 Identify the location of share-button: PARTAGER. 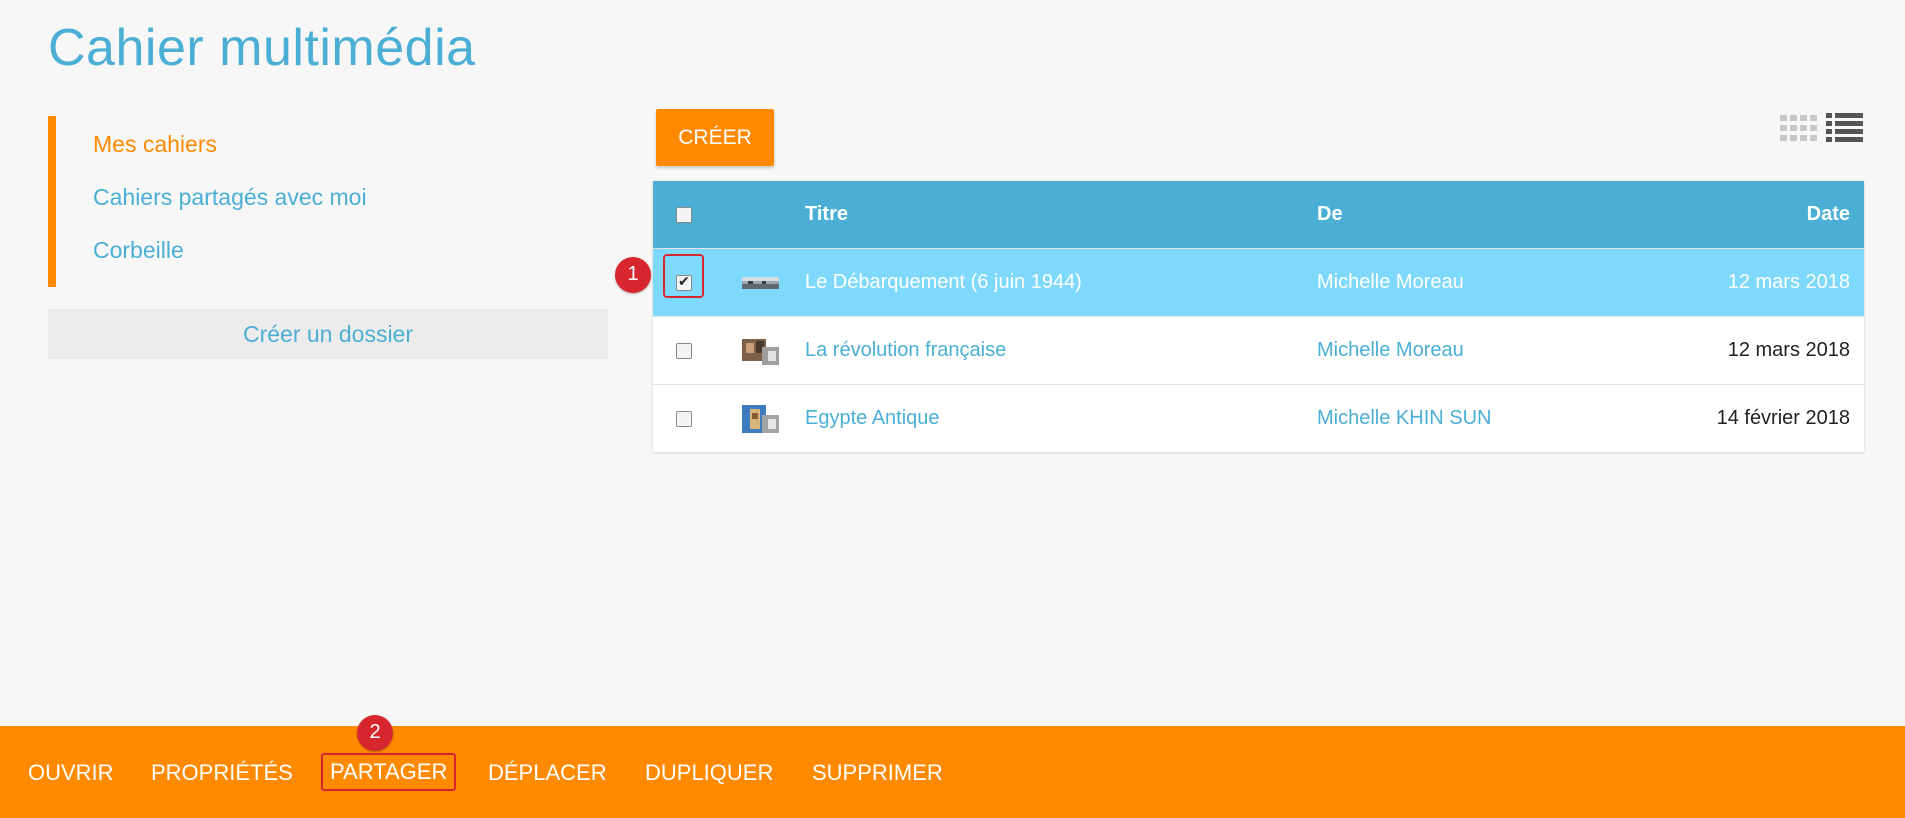
(389, 772).